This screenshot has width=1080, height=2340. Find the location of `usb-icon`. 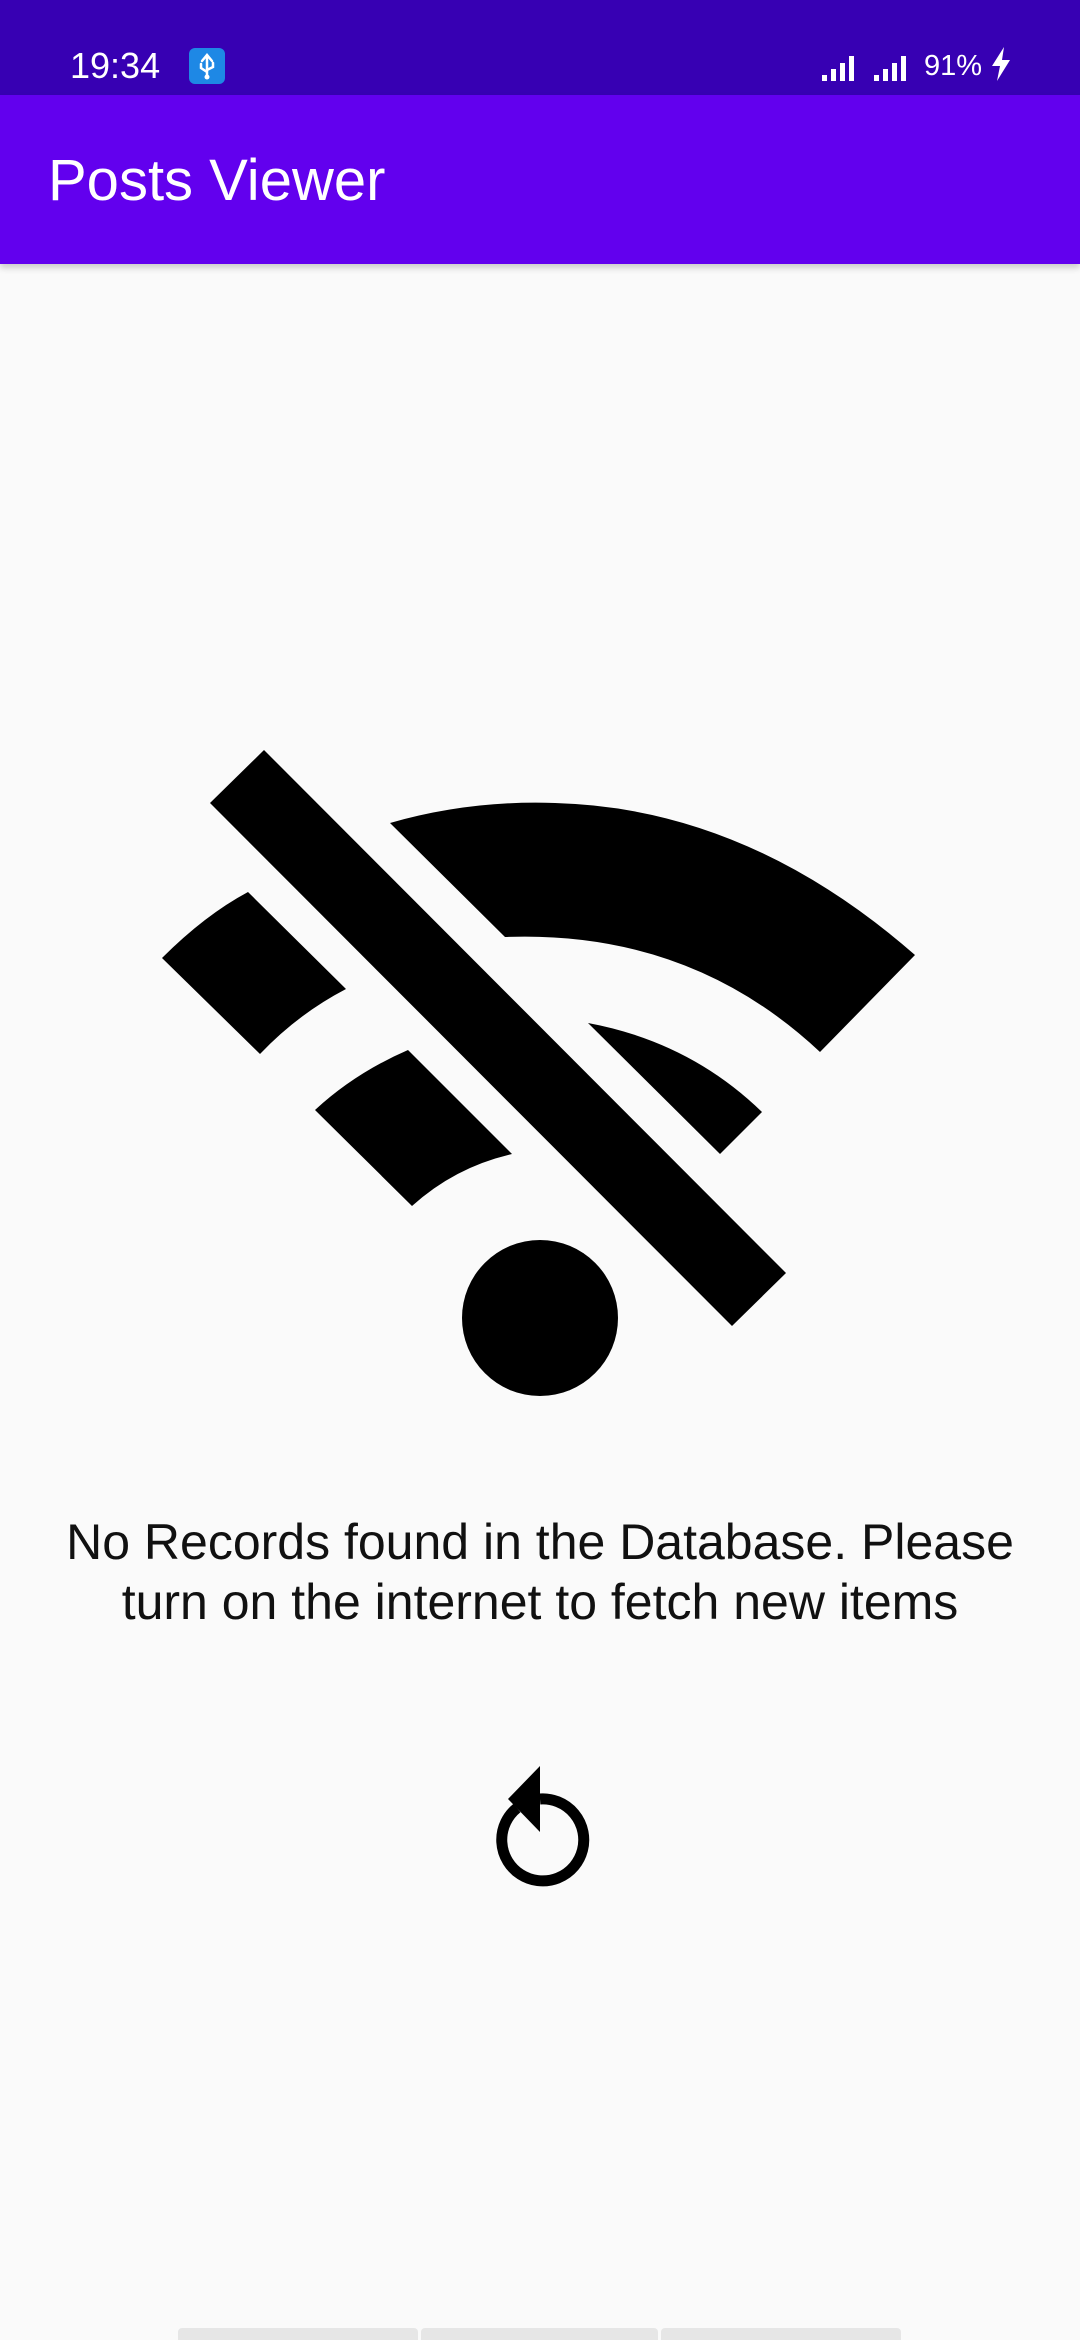

usb-icon is located at coordinates (207, 66).